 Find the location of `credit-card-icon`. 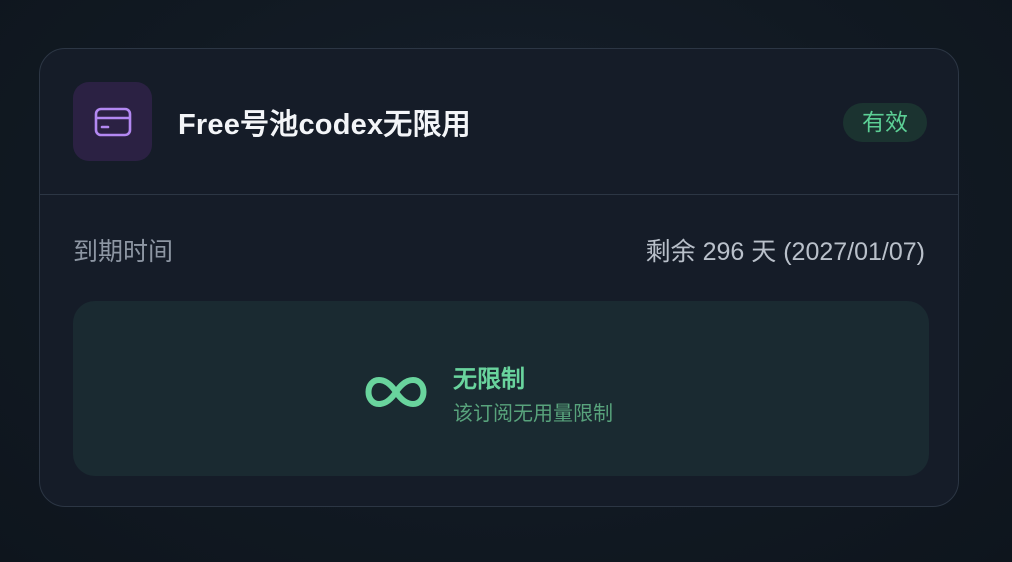

credit-card-icon is located at coordinates (112, 121).